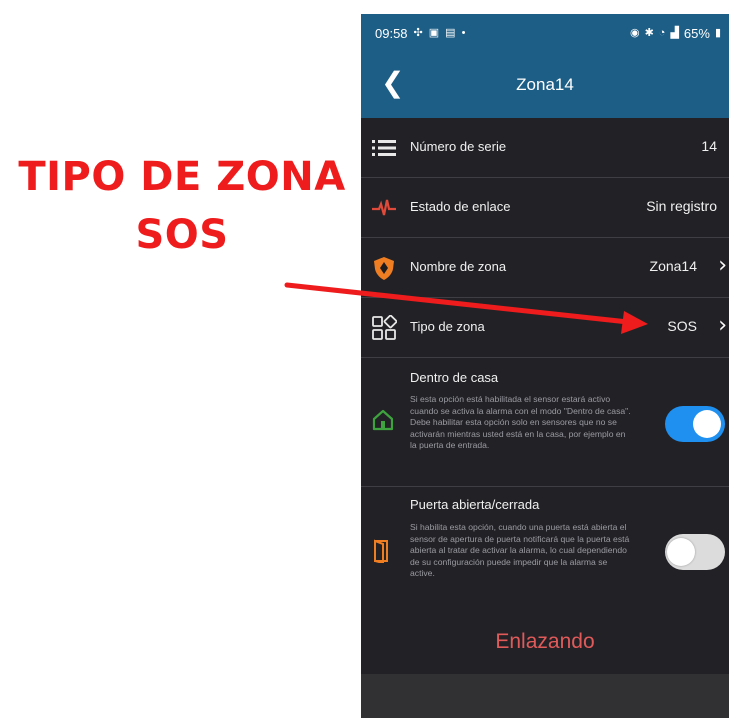 This screenshot has height=718, width=729. I want to click on battery-icon: ▮, so click(717, 33).